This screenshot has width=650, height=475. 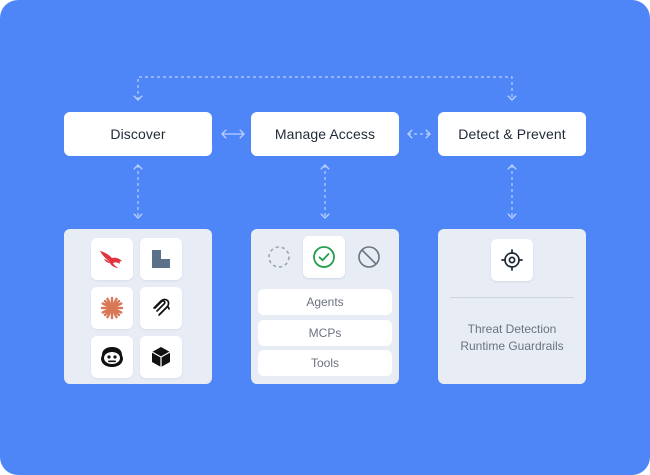 I want to click on cube-logo-icon, so click(x=161, y=357).